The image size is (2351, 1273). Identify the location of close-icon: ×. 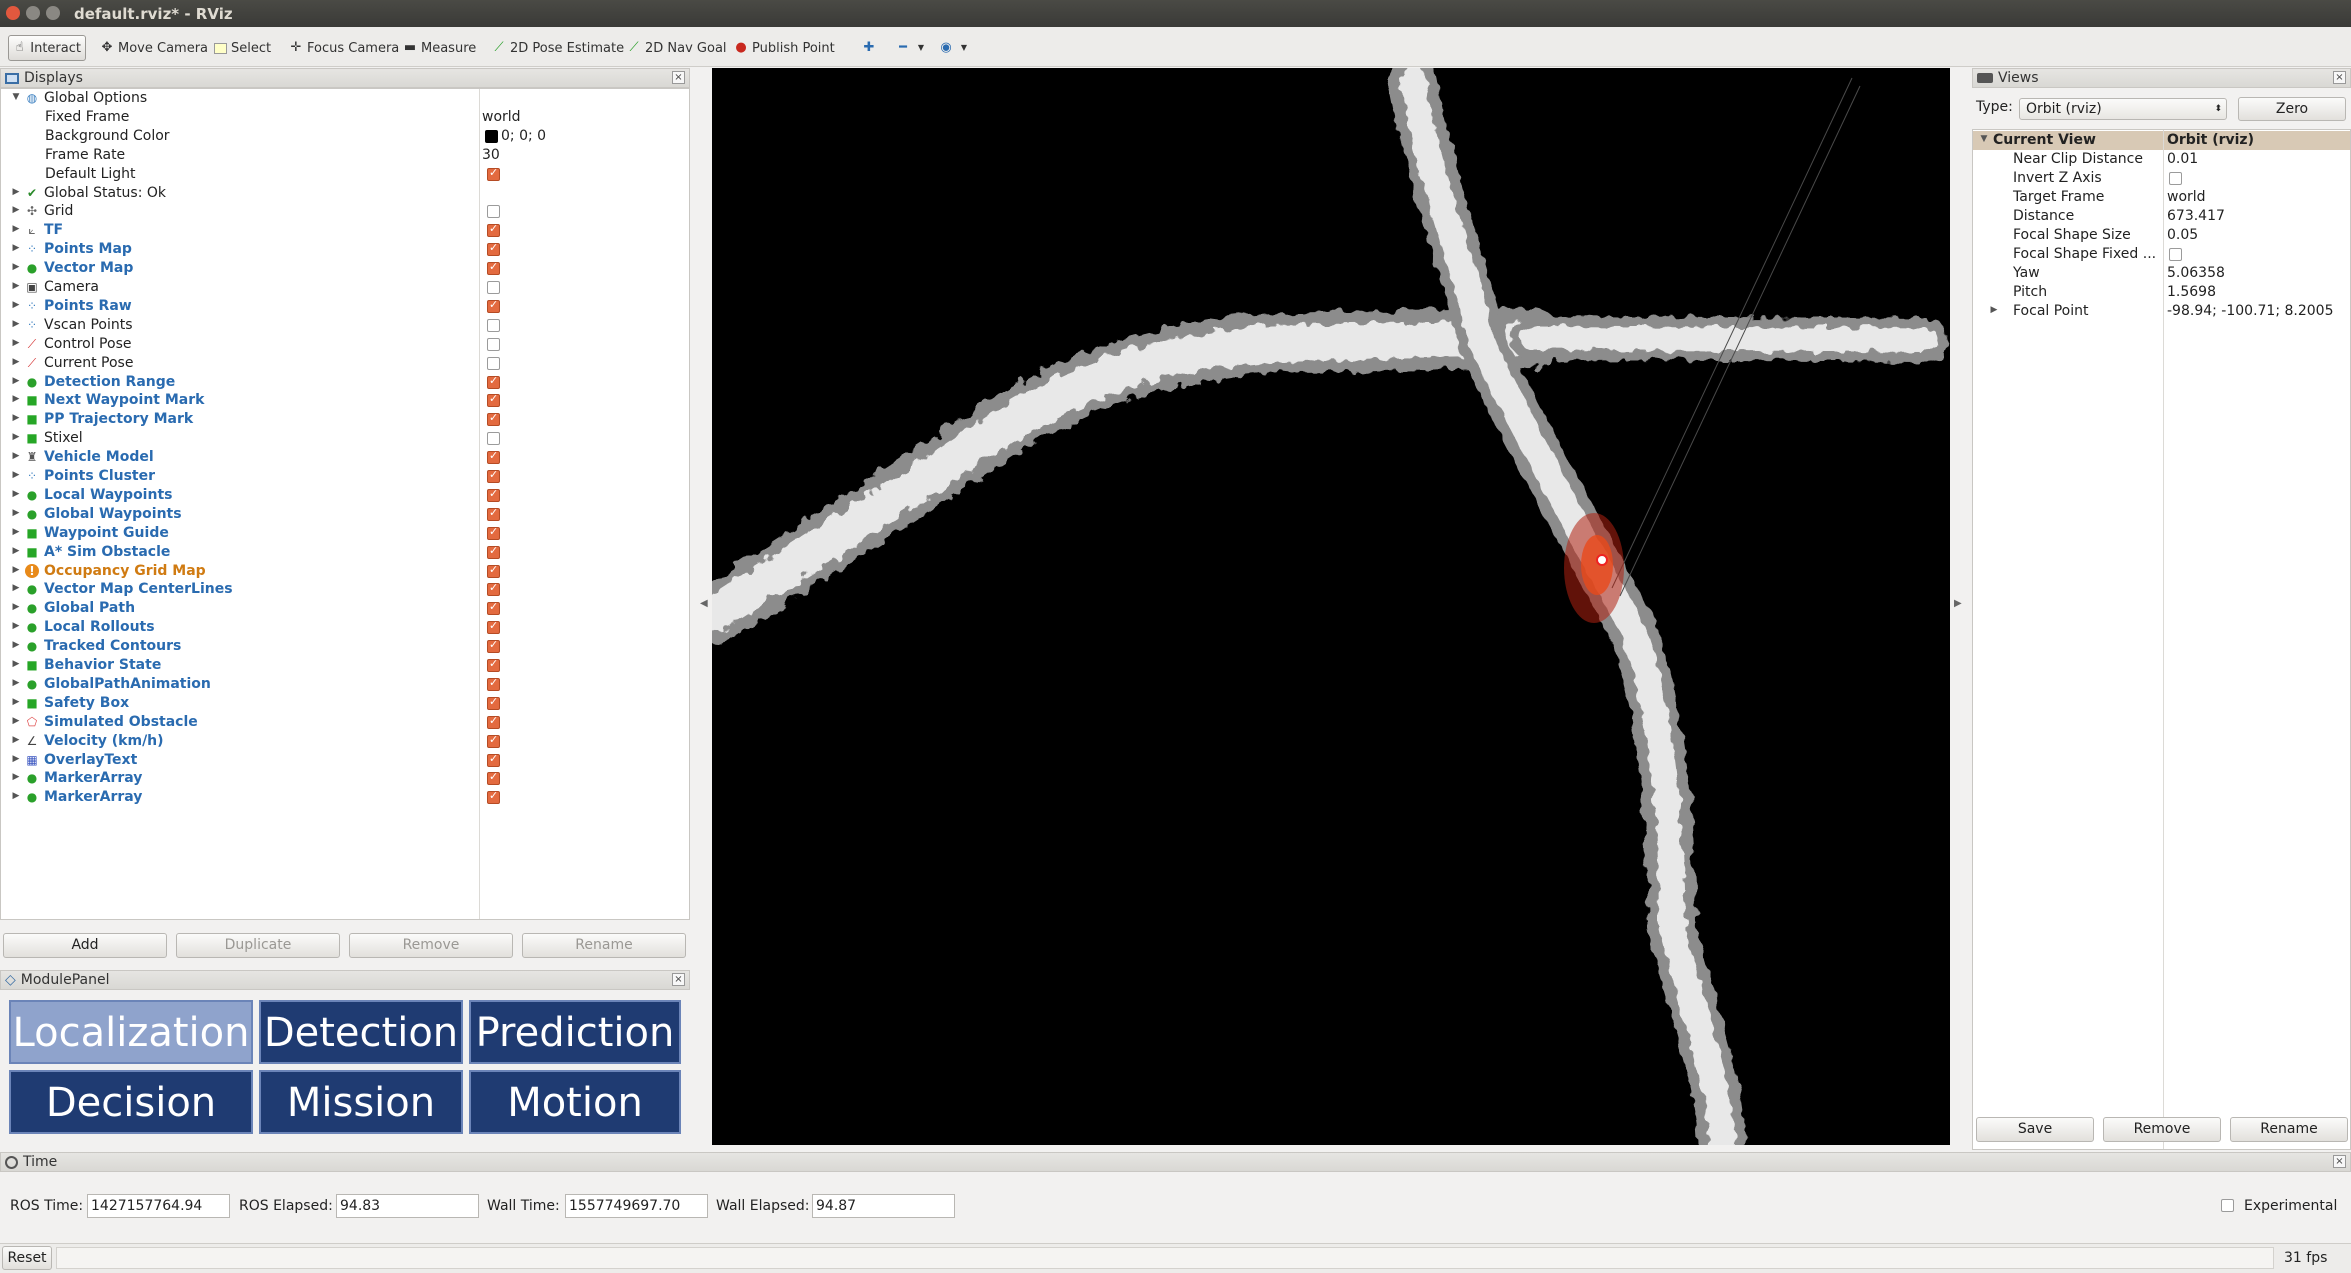
(2339, 1161).